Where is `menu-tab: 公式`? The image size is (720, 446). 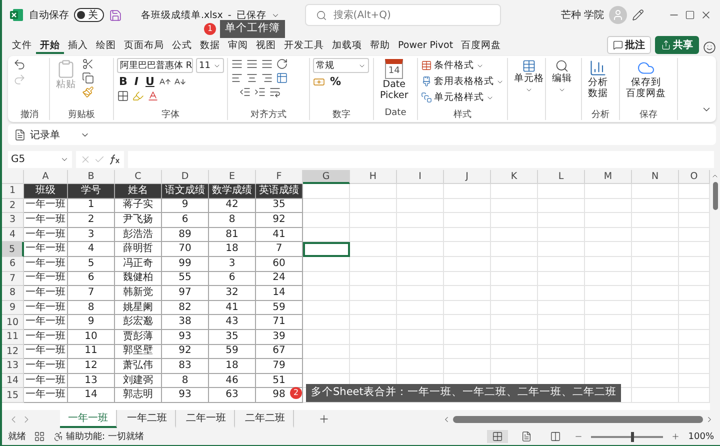
menu-tab: 公式 is located at coordinates (182, 46).